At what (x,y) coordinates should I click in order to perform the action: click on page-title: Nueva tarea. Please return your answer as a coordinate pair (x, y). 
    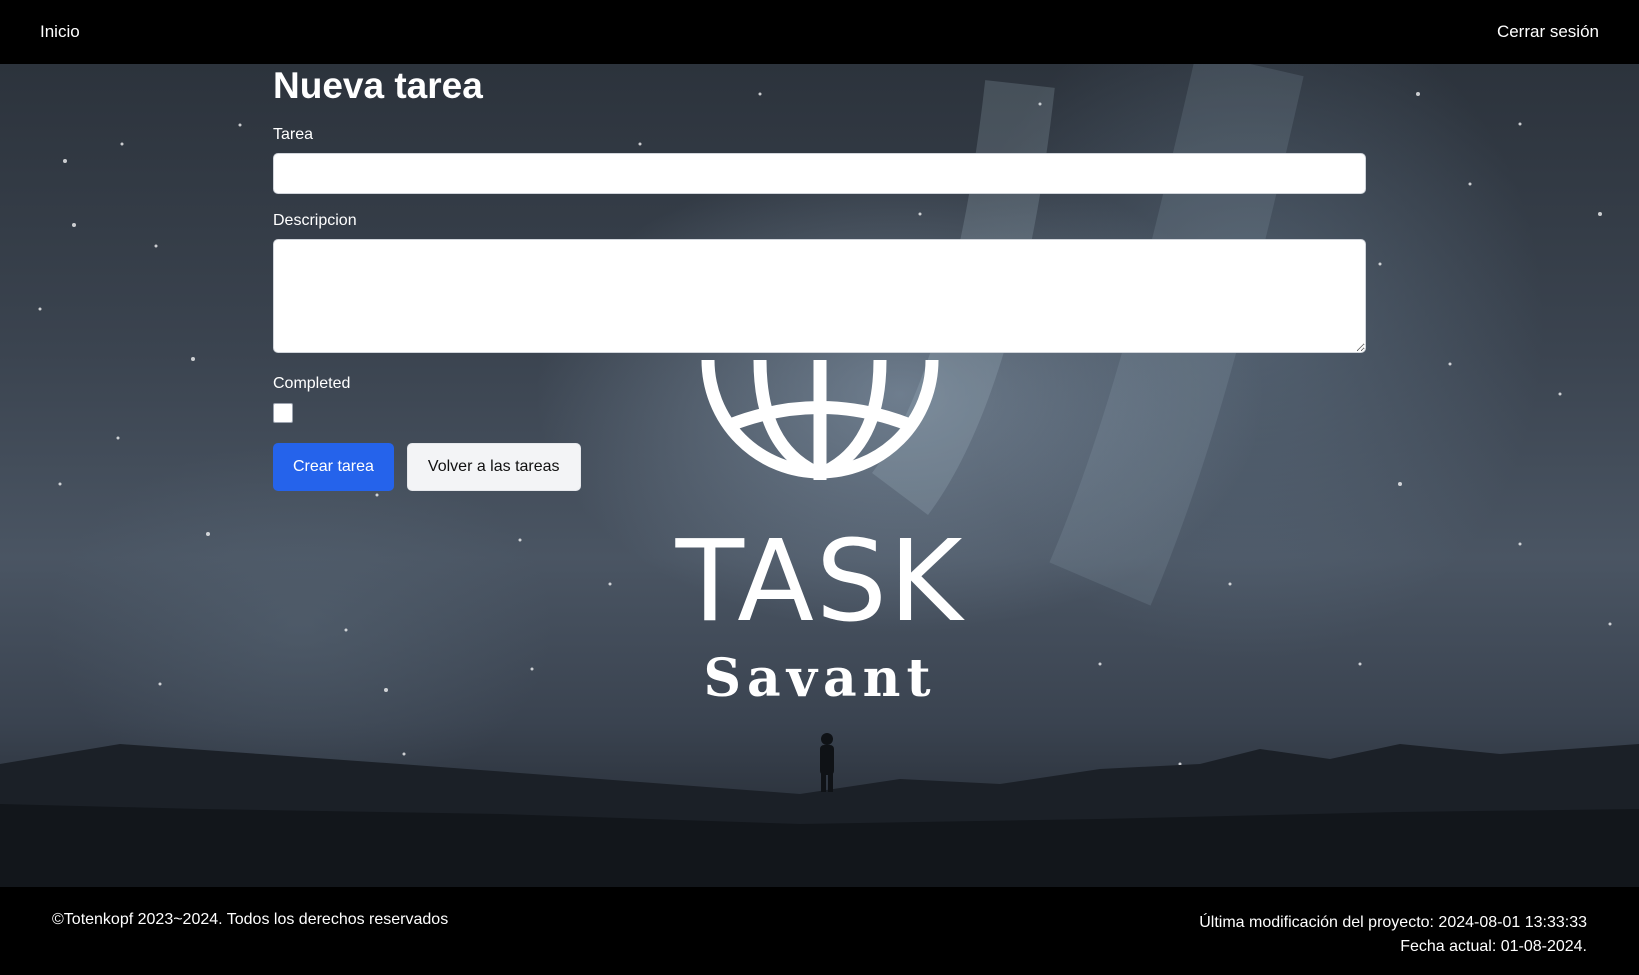
    Looking at the image, I should click on (378, 85).